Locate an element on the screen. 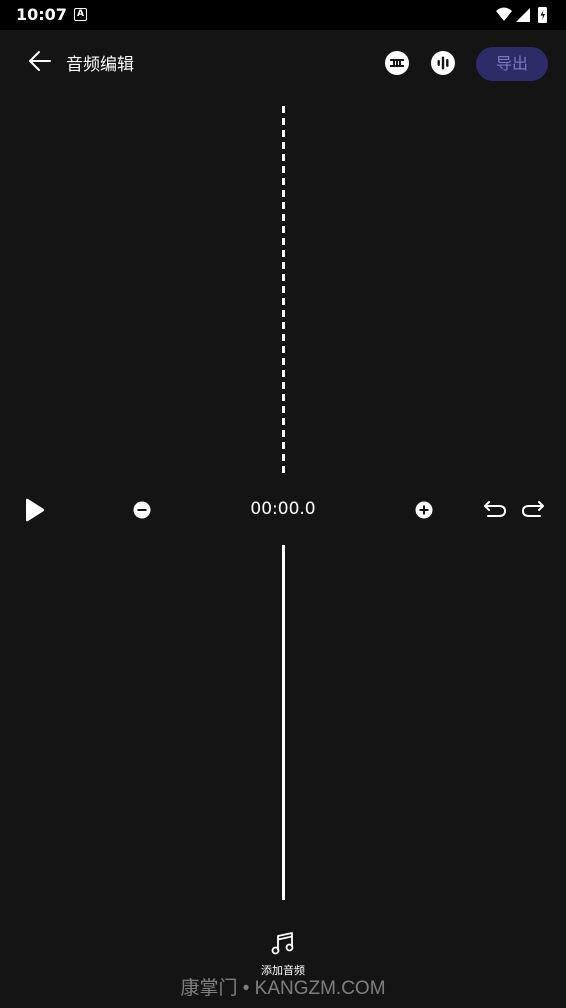  signal-icon is located at coordinates (523, 15).